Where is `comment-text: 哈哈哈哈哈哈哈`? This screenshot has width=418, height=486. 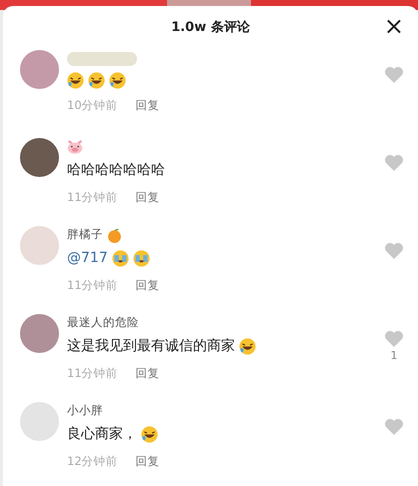
comment-text: 哈哈哈哈哈哈哈 is located at coordinates (116, 170).